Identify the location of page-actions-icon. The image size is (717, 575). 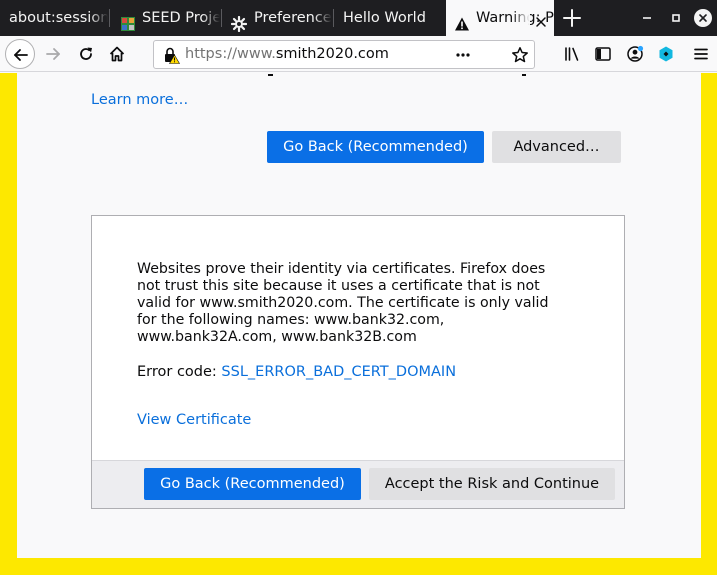
(463, 55).